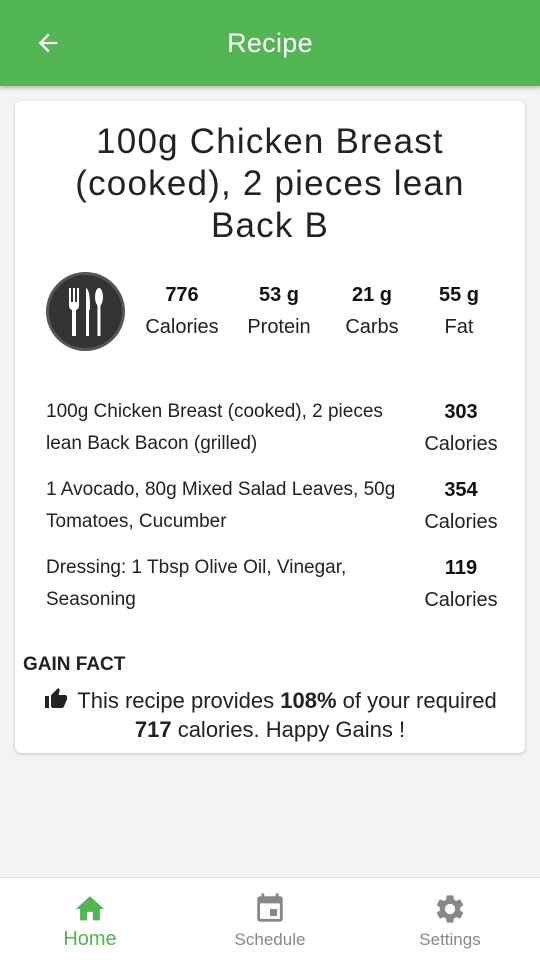 The image size is (540, 966). What do you see at coordinates (461, 584) in the screenshot?
I see `ingredient-calories: 119 Calories` at bounding box center [461, 584].